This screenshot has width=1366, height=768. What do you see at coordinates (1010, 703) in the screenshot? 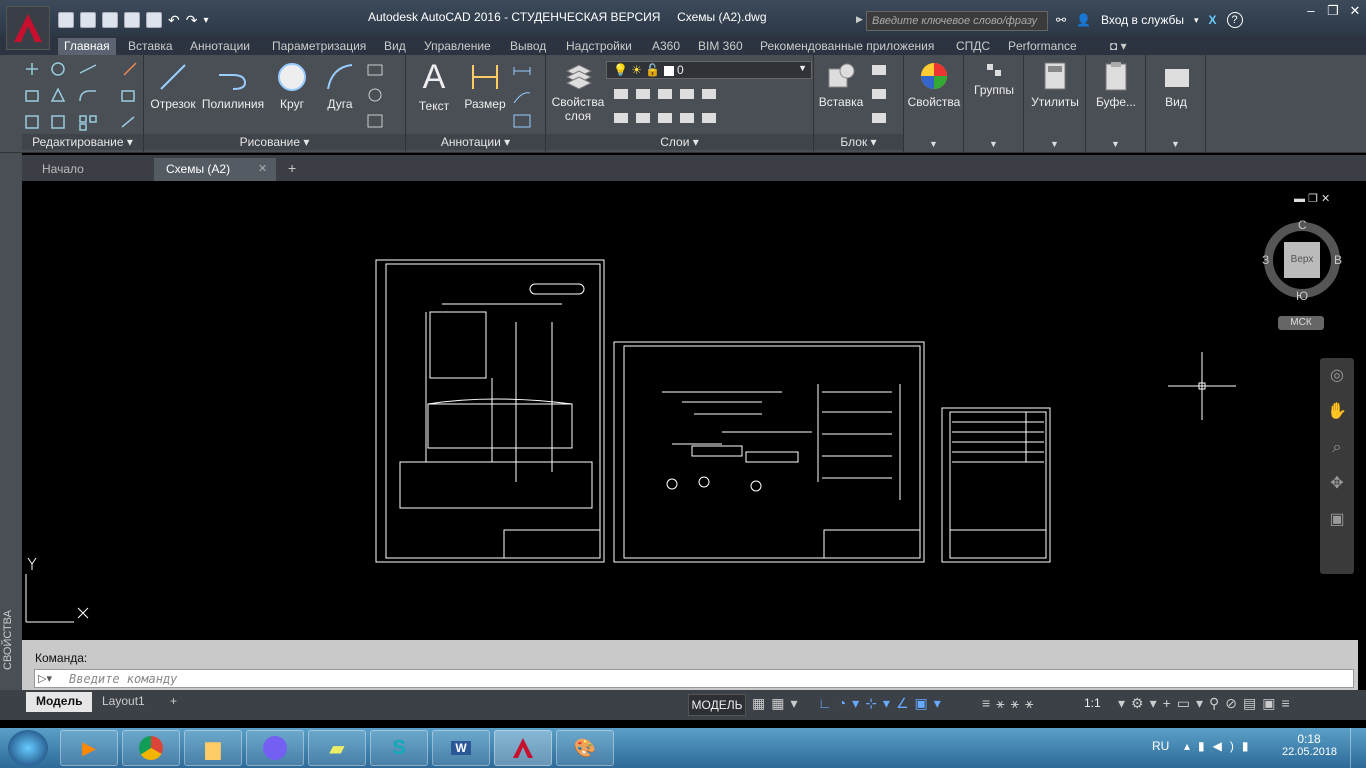
I see `annotation-tools-icons: ≡⚹⚹⚹` at bounding box center [1010, 703].